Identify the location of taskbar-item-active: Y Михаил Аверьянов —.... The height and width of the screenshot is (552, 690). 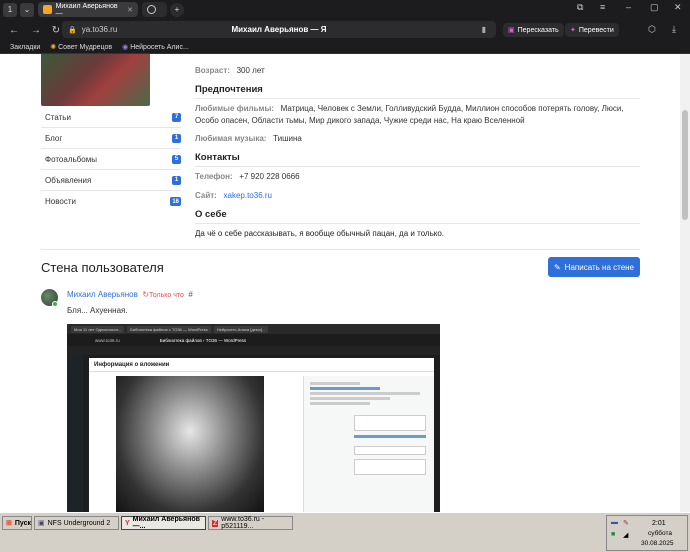
(163, 523).